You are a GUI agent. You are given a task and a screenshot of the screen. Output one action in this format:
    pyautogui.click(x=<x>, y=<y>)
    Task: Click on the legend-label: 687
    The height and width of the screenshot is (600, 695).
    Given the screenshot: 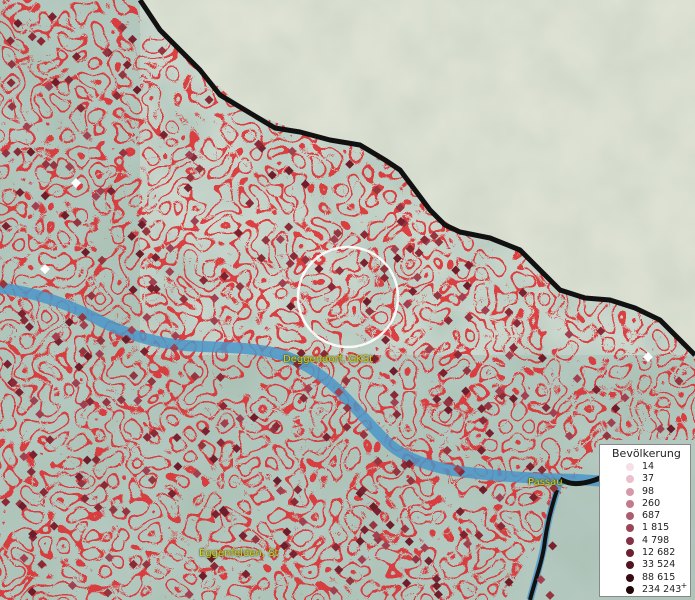 What is the action you would take?
    pyautogui.click(x=651, y=516)
    